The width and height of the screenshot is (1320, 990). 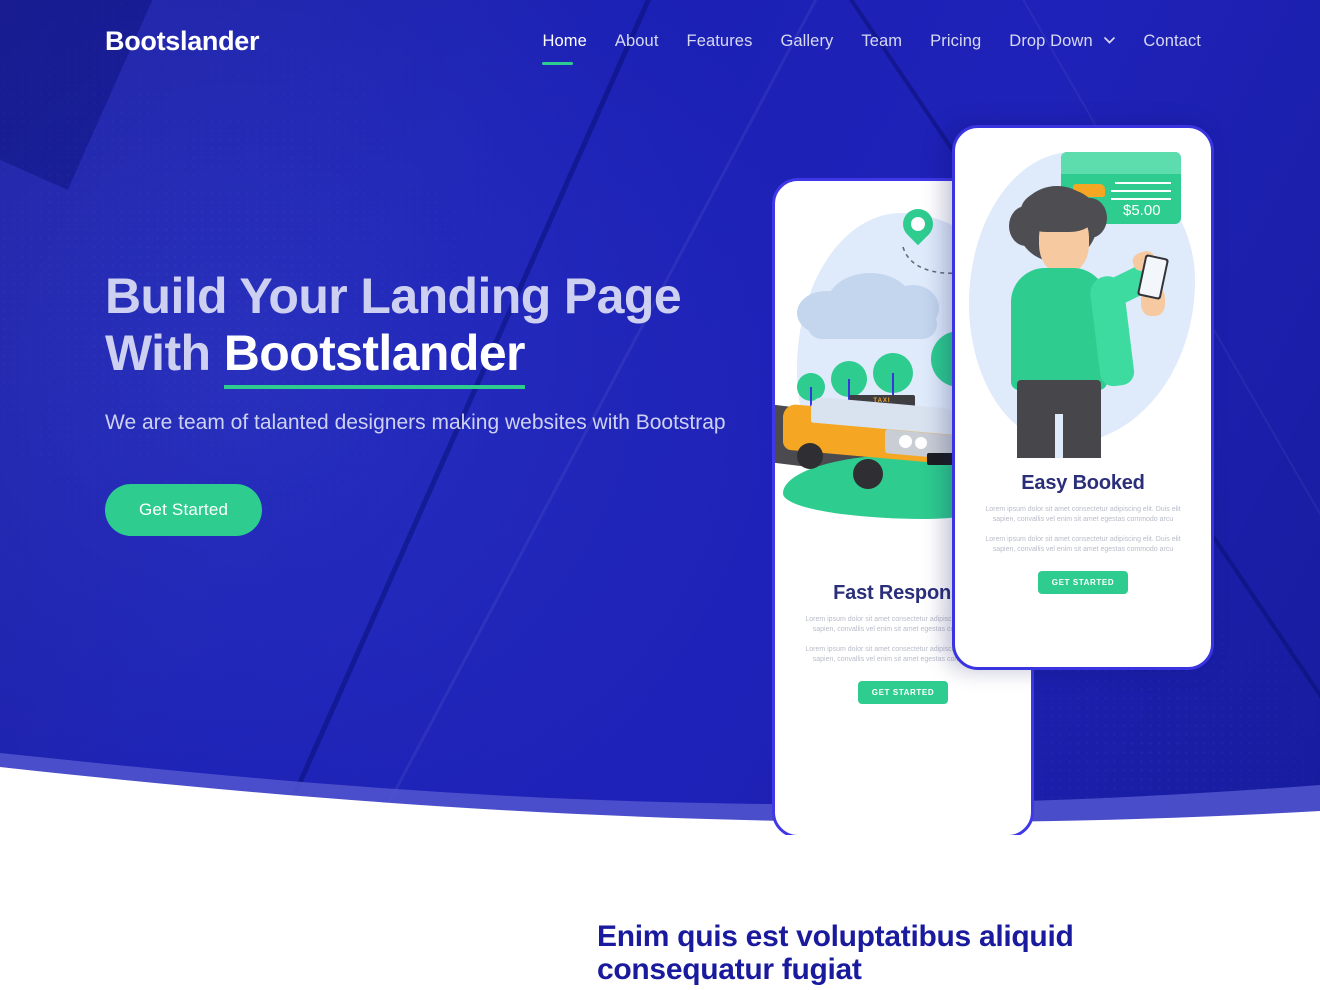 I want to click on cloud-shape, so click(x=872, y=324).